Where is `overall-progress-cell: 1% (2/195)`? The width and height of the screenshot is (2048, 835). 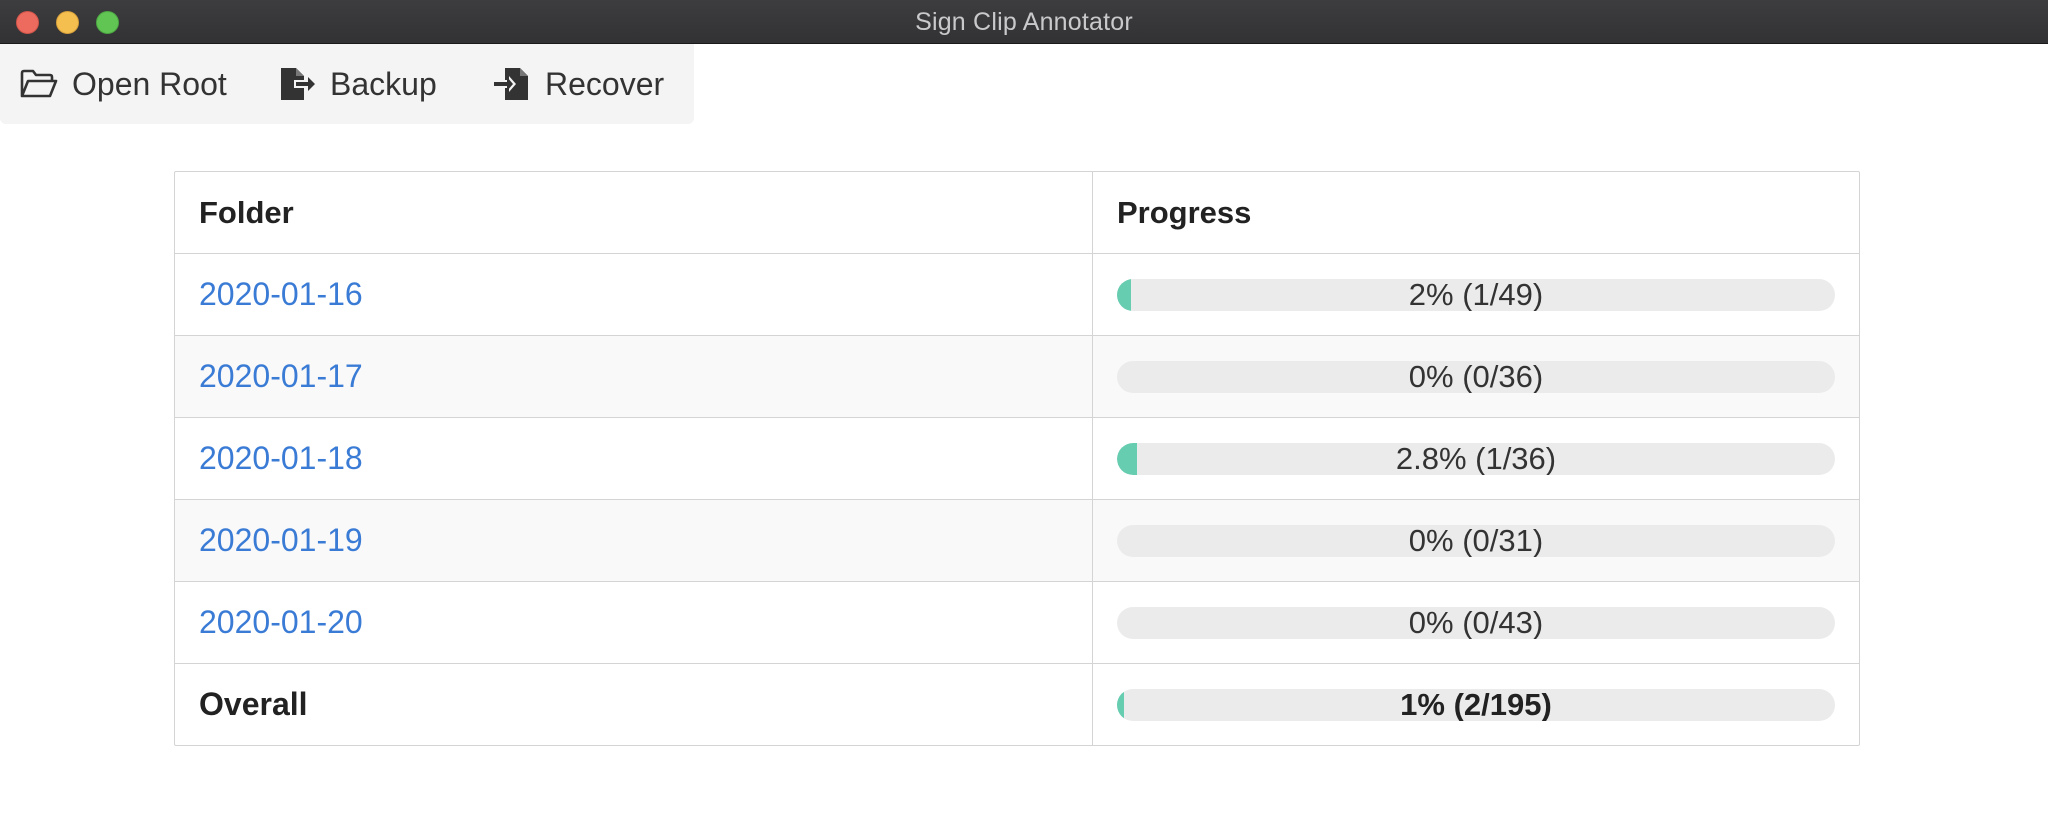
overall-progress-cell: 1% (2/195) is located at coordinates (1476, 704).